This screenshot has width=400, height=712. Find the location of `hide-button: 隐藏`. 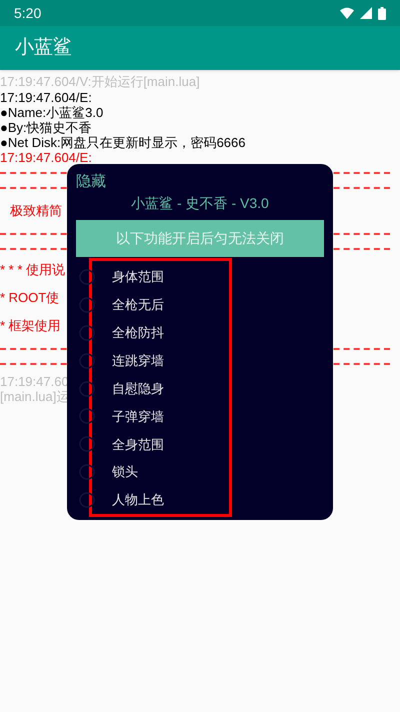

hide-button: 隐藏 is located at coordinates (91, 182).